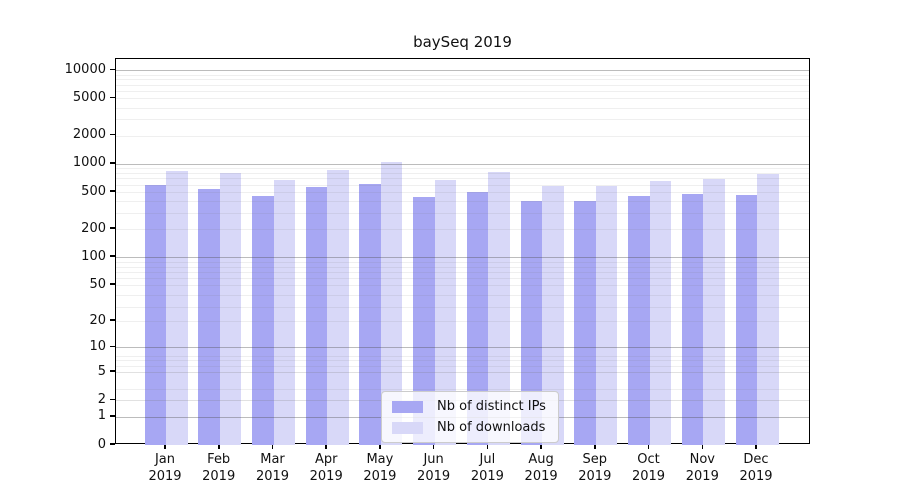  Describe the element at coordinates (101, 399) in the screenshot. I see `y-tick-label: 2` at that location.